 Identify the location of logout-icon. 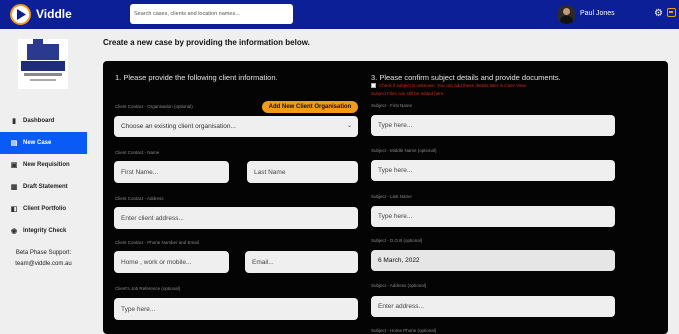
(671, 12).